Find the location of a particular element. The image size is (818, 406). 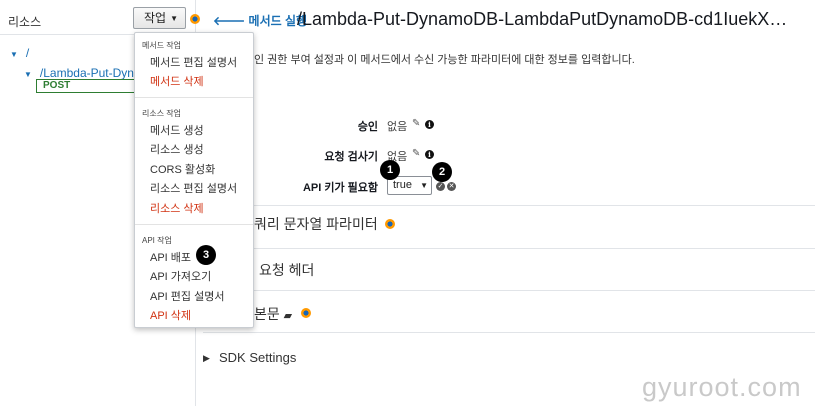

annotation-badge-3: 3 is located at coordinates (206, 255).